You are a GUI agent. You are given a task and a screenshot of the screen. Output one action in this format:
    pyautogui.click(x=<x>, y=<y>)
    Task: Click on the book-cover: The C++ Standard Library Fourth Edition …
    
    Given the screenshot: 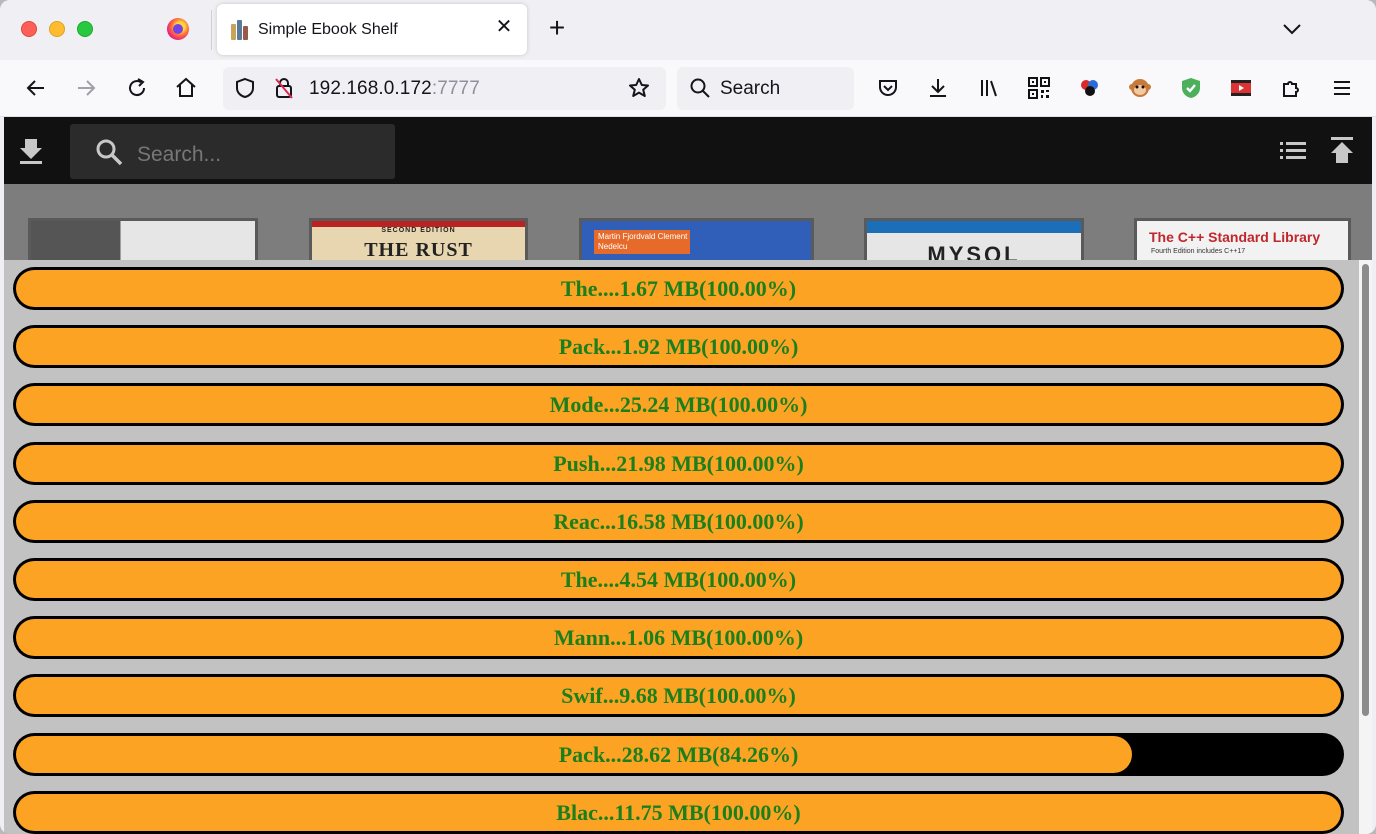 What is the action you would take?
    pyautogui.click(x=1242, y=240)
    